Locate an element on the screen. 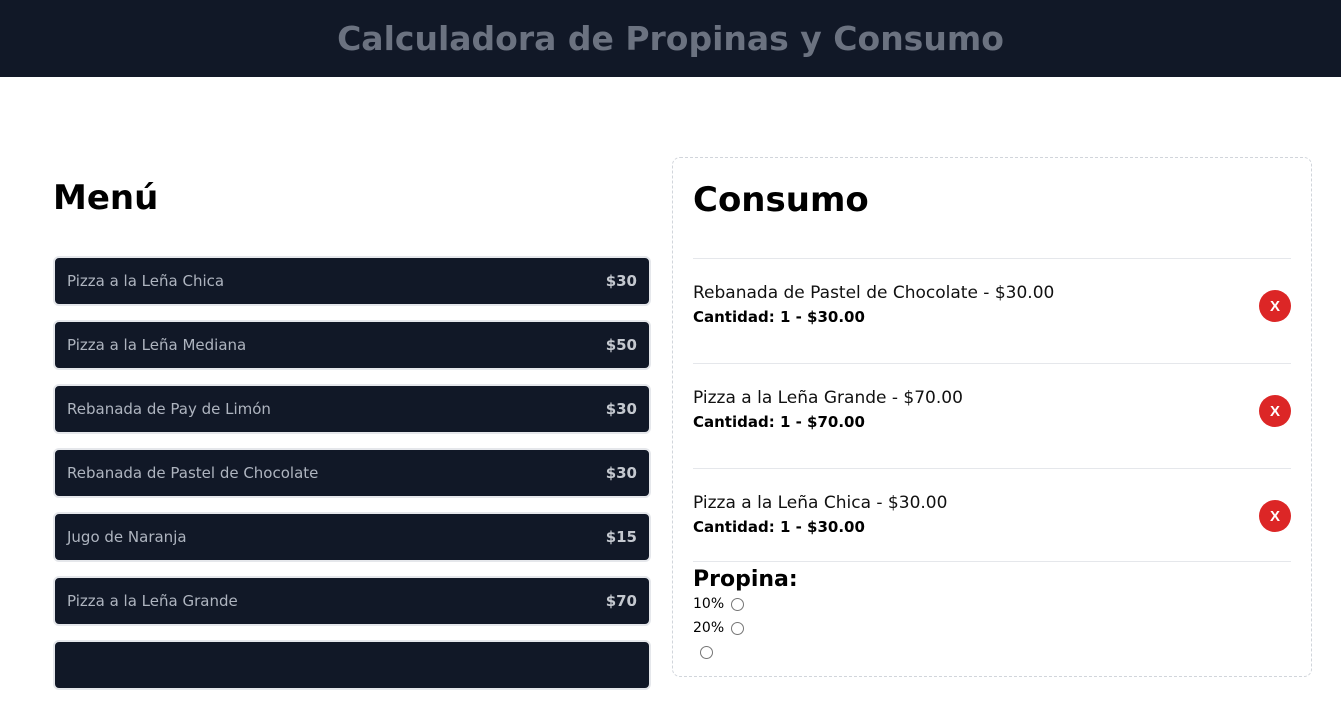 The image size is (1341, 704). page-title: Calculadora de Propinas y Consumo is located at coordinates (670, 38).